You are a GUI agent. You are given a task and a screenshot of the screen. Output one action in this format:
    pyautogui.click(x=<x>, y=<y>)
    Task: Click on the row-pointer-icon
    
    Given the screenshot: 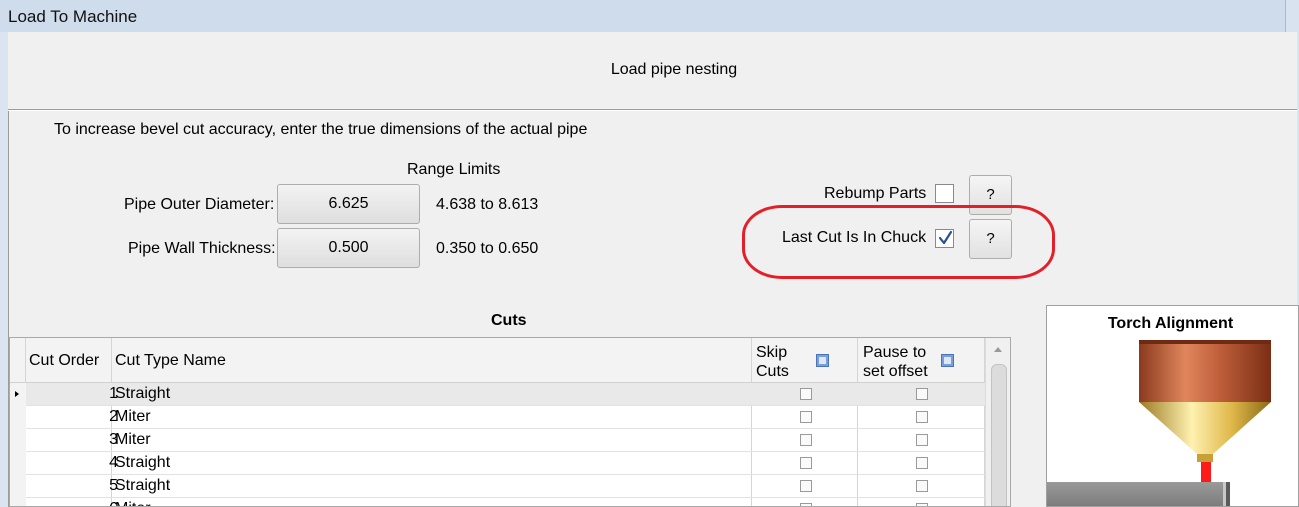 What is the action you would take?
    pyautogui.click(x=17, y=394)
    